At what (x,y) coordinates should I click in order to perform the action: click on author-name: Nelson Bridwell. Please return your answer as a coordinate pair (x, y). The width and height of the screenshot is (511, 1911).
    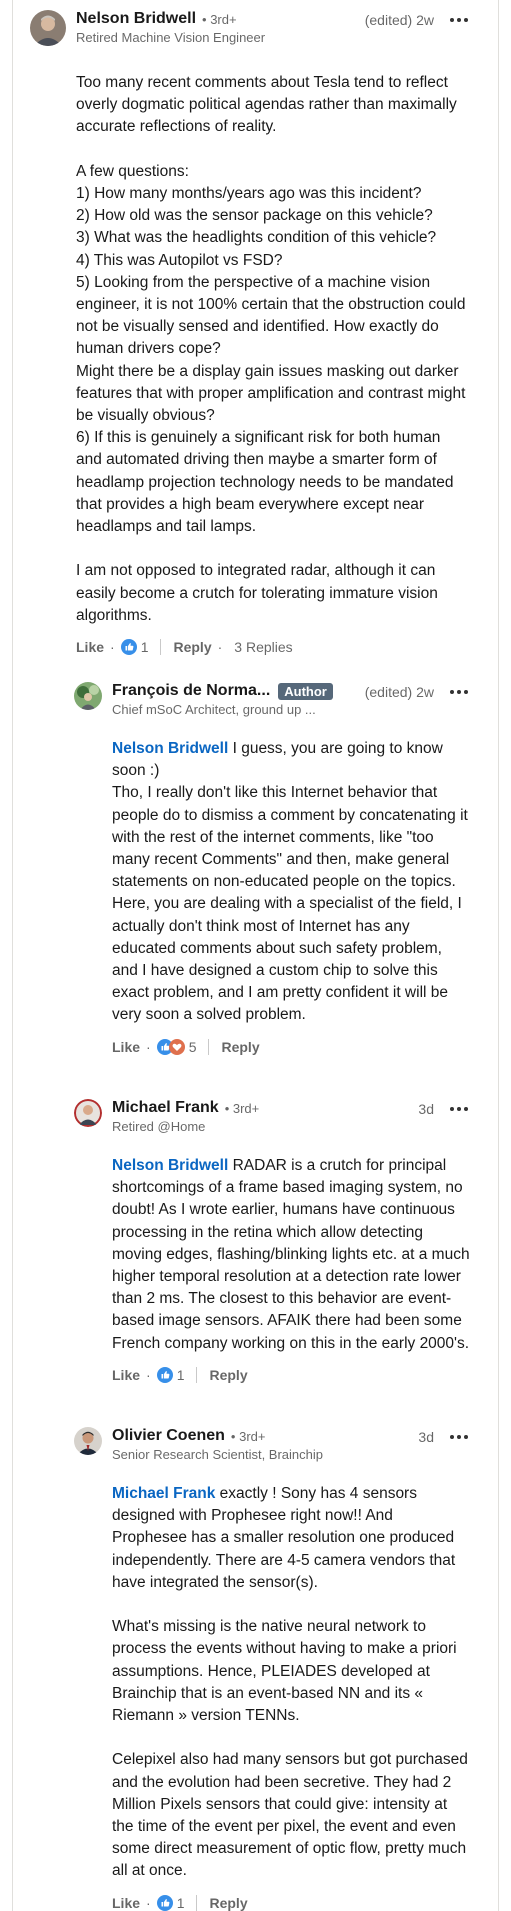
    Looking at the image, I should click on (136, 19).